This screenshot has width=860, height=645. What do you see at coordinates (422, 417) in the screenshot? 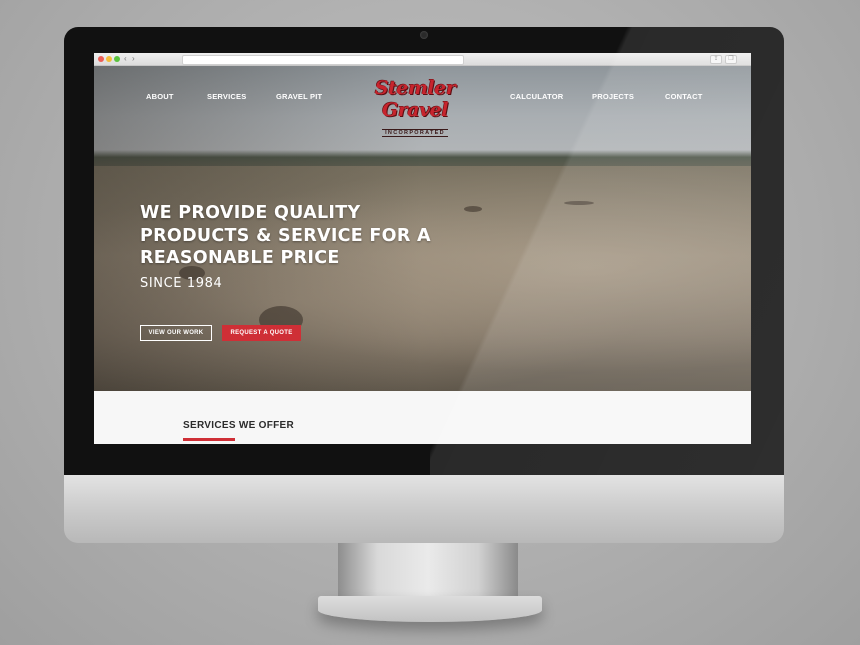
I see `services-section: SERVICES WE OFFER` at bounding box center [422, 417].